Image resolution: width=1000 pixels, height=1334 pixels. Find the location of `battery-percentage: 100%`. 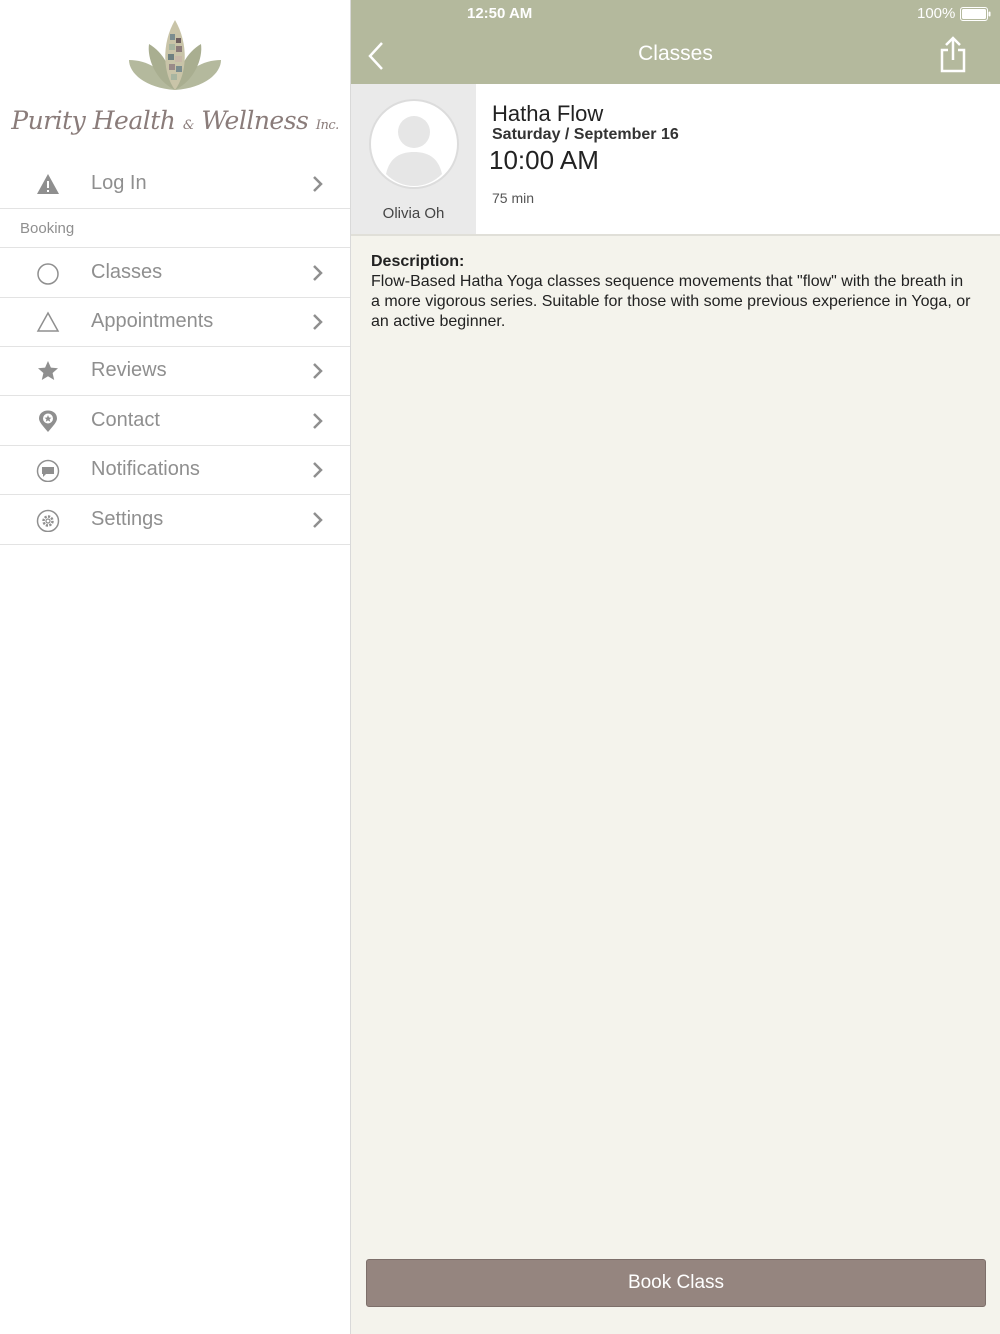

battery-percentage: 100% is located at coordinates (936, 13).